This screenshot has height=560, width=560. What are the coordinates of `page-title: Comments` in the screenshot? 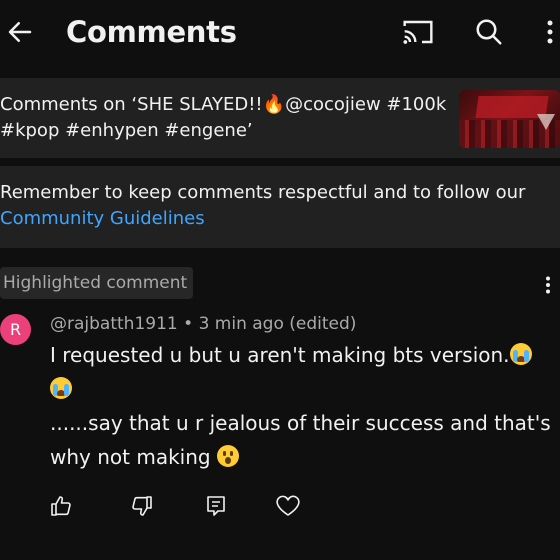 It's located at (151, 32).